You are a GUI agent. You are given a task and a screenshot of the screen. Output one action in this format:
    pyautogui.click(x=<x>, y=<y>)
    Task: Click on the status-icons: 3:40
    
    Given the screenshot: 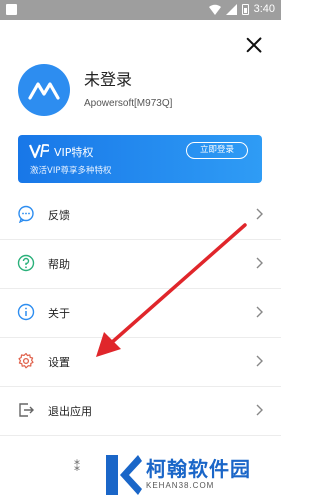 What is the action you would take?
    pyautogui.click(x=241, y=9)
    